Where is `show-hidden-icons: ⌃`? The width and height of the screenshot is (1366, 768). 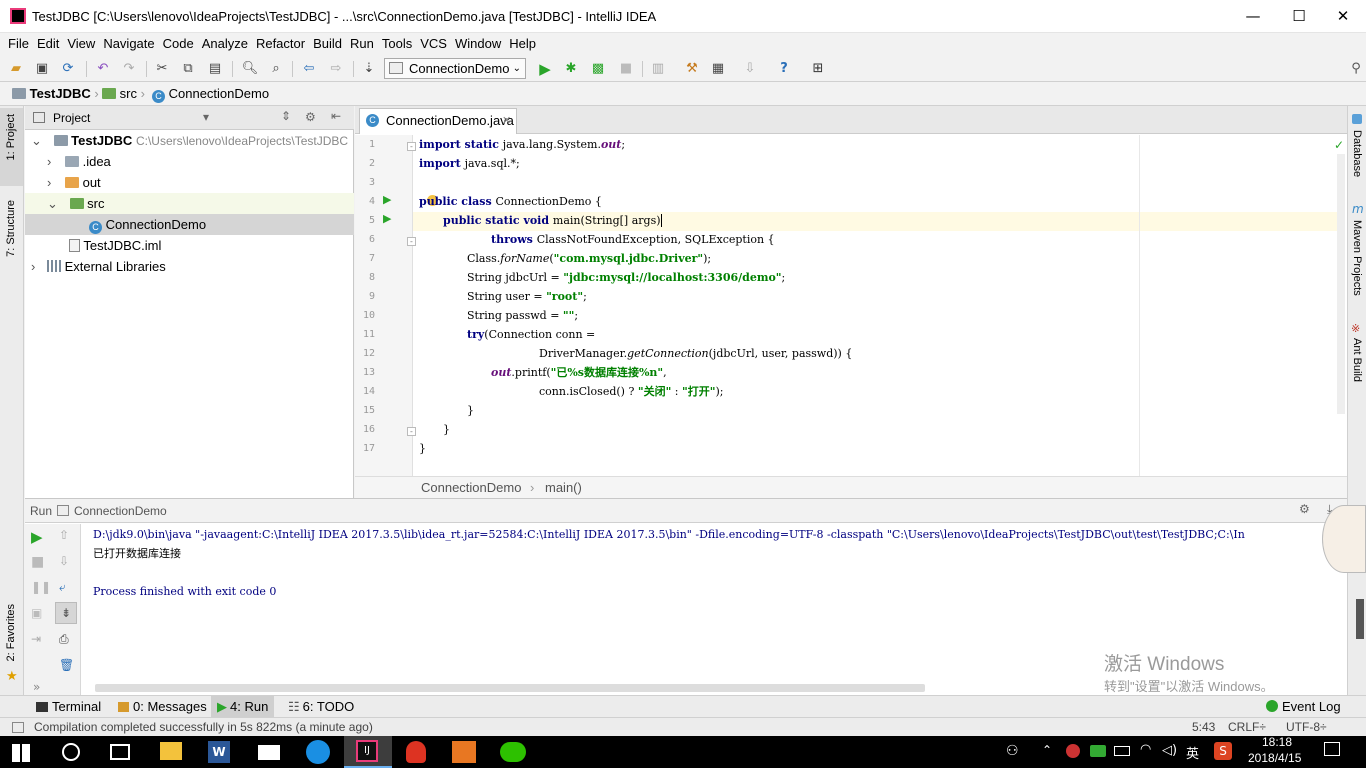
show-hidden-icons: ⌃ is located at coordinates (1047, 750).